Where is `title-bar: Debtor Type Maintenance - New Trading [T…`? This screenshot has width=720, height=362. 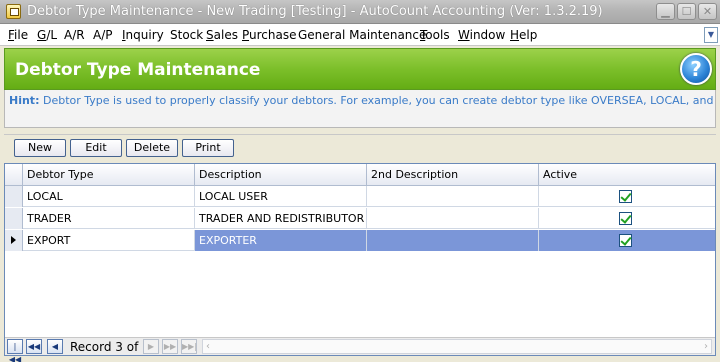
title-bar: Debtor Type Maintenance - New Trading [T… is located at coordinates (360, 12).